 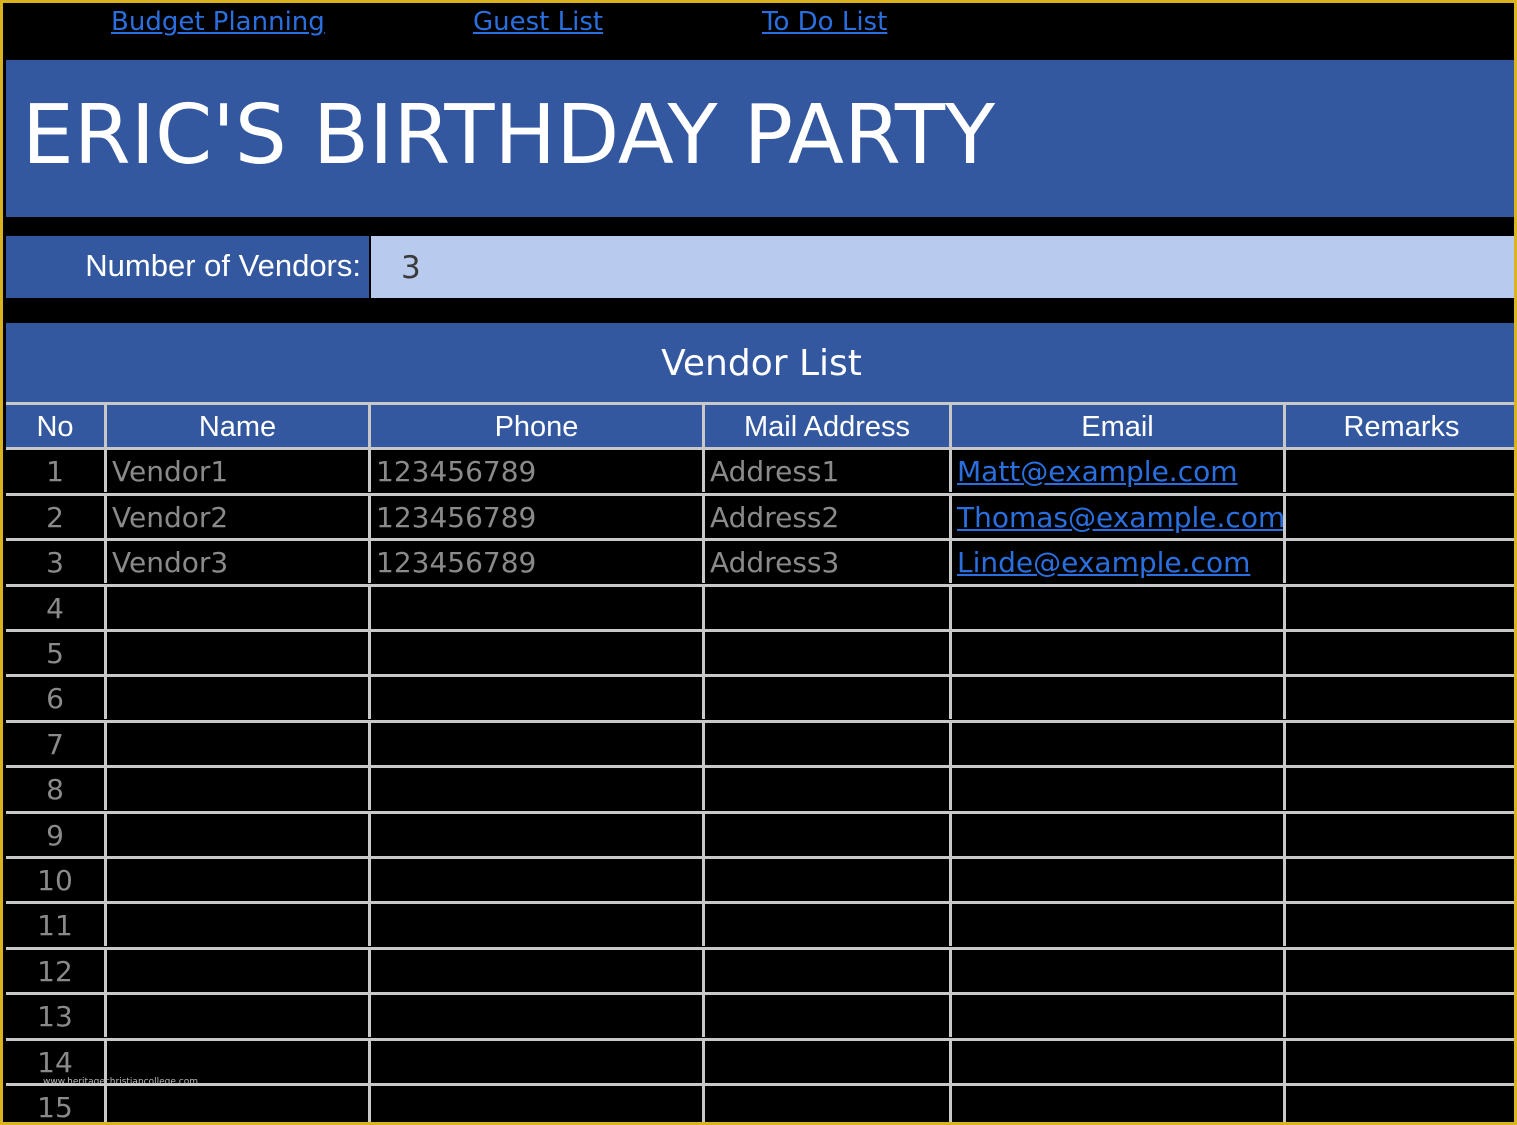 What do you see at coordinates (538, 424) in the screenshot?
I see `column-header-phone: Phone` at bounding box center [538, 424].